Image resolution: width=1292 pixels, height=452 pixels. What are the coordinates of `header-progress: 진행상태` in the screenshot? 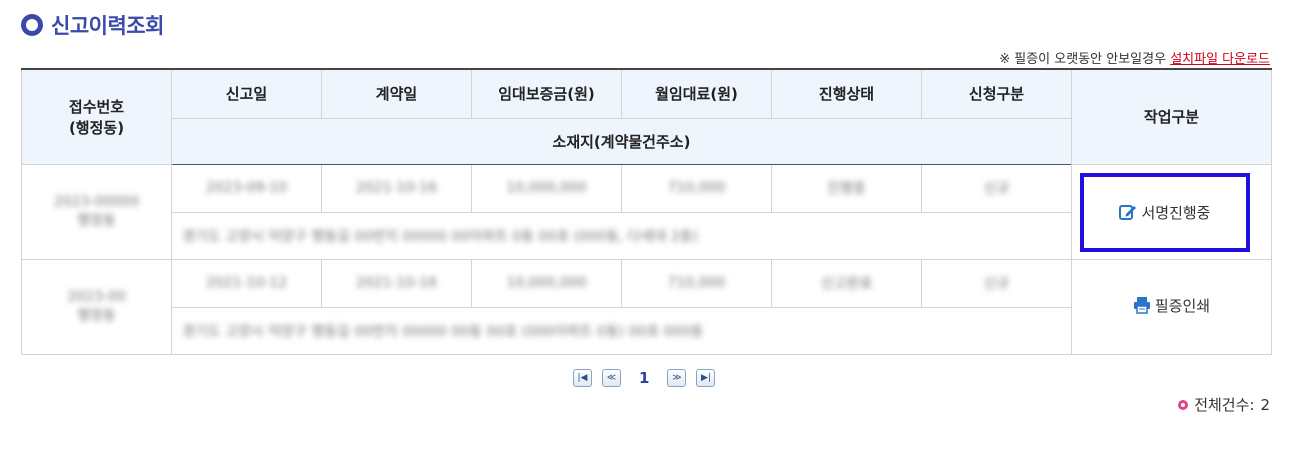 It's located at (846, 93).